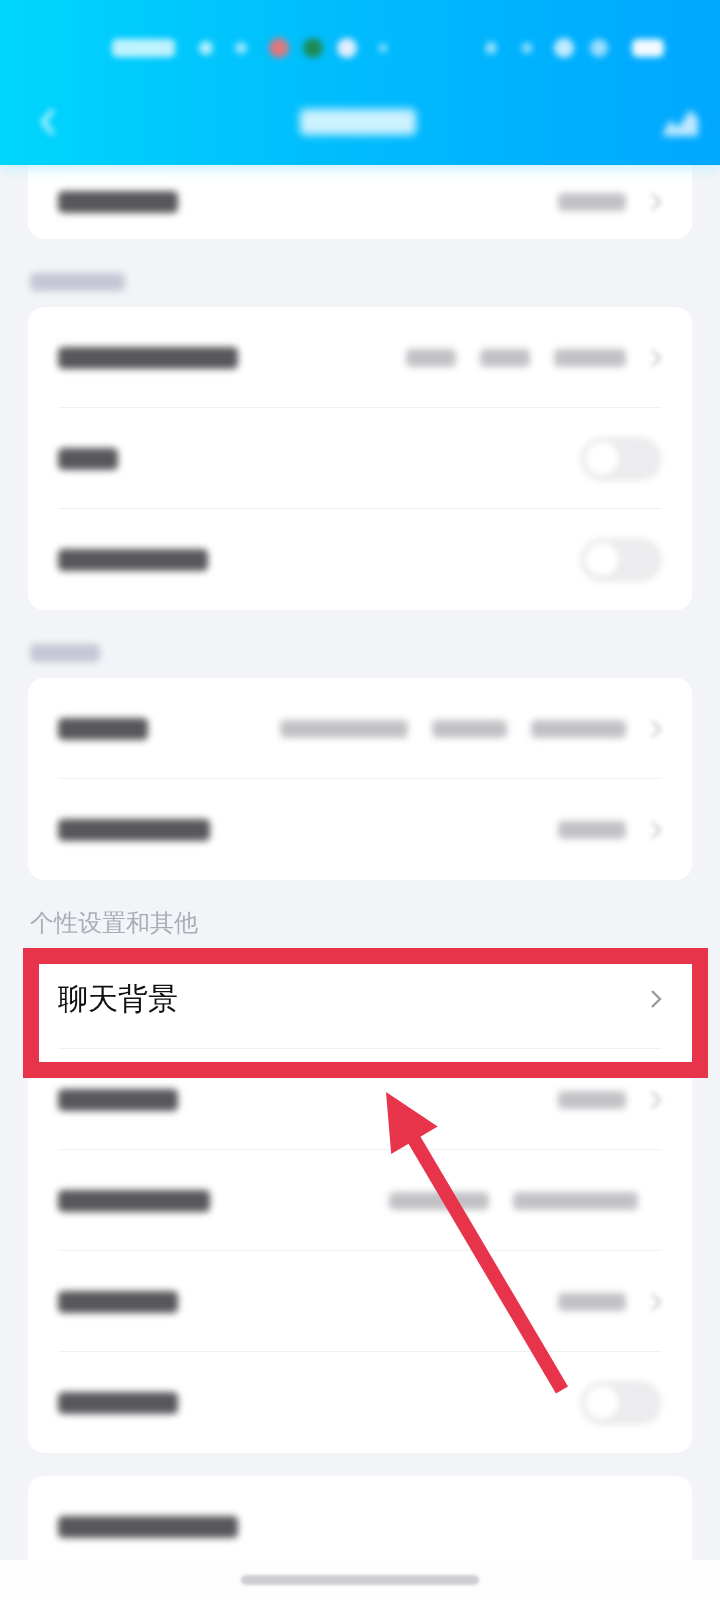  What do you see at coordinates (48, 122) in the screenshot?
I see `back-icon` at bounding box center [48, 122].